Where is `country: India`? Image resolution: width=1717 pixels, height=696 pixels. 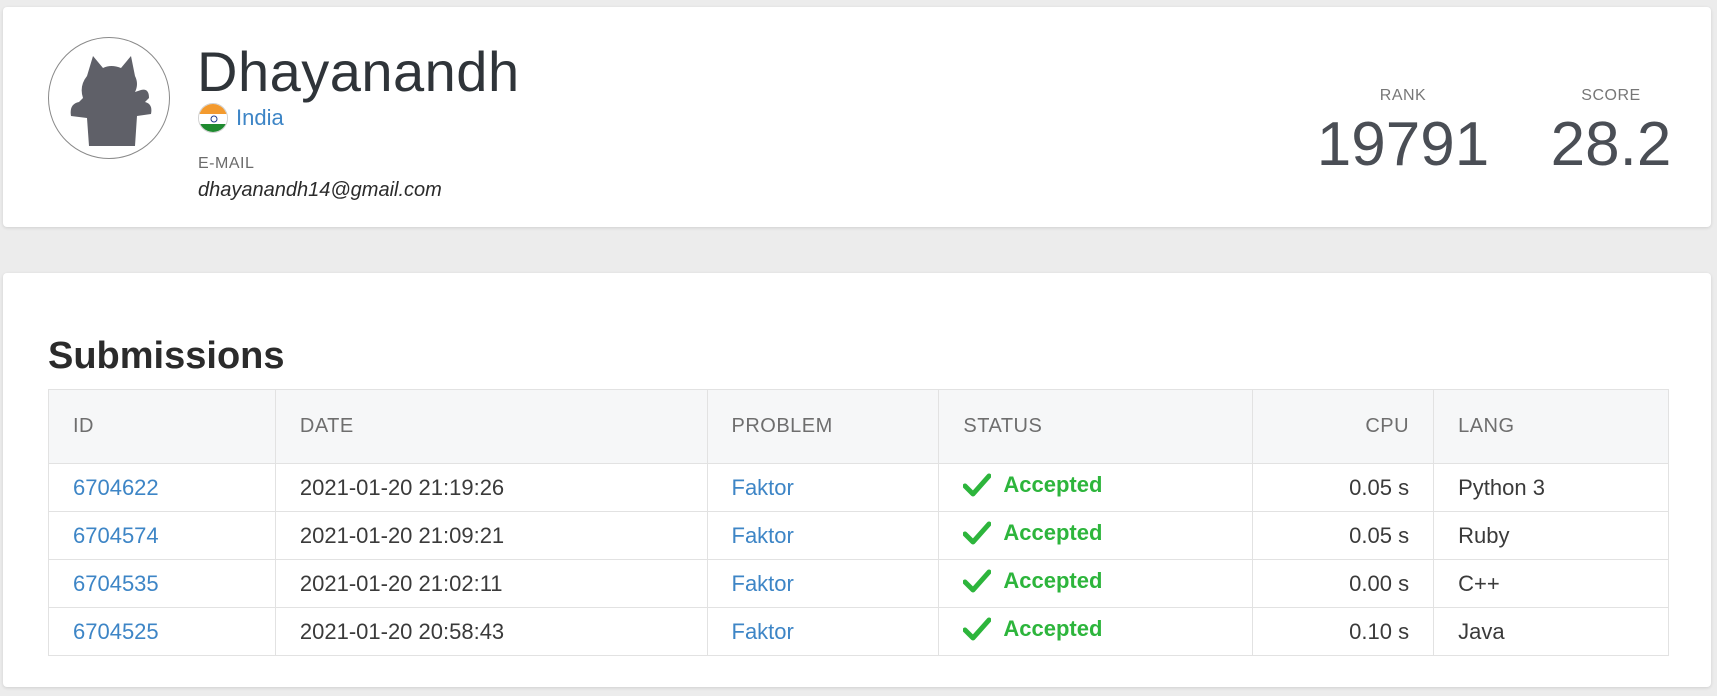
country: India is located at coordinates (241, 118).